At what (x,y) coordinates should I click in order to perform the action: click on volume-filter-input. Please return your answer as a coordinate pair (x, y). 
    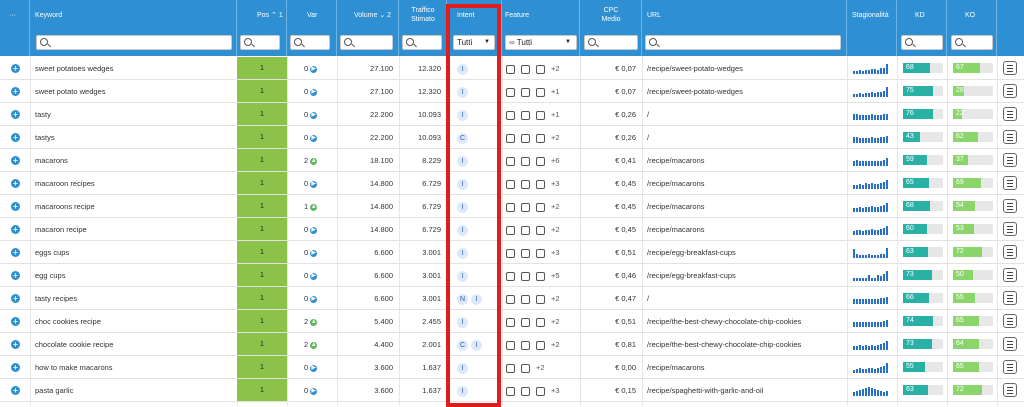
    Looking at the image, I should click on (366, 42).